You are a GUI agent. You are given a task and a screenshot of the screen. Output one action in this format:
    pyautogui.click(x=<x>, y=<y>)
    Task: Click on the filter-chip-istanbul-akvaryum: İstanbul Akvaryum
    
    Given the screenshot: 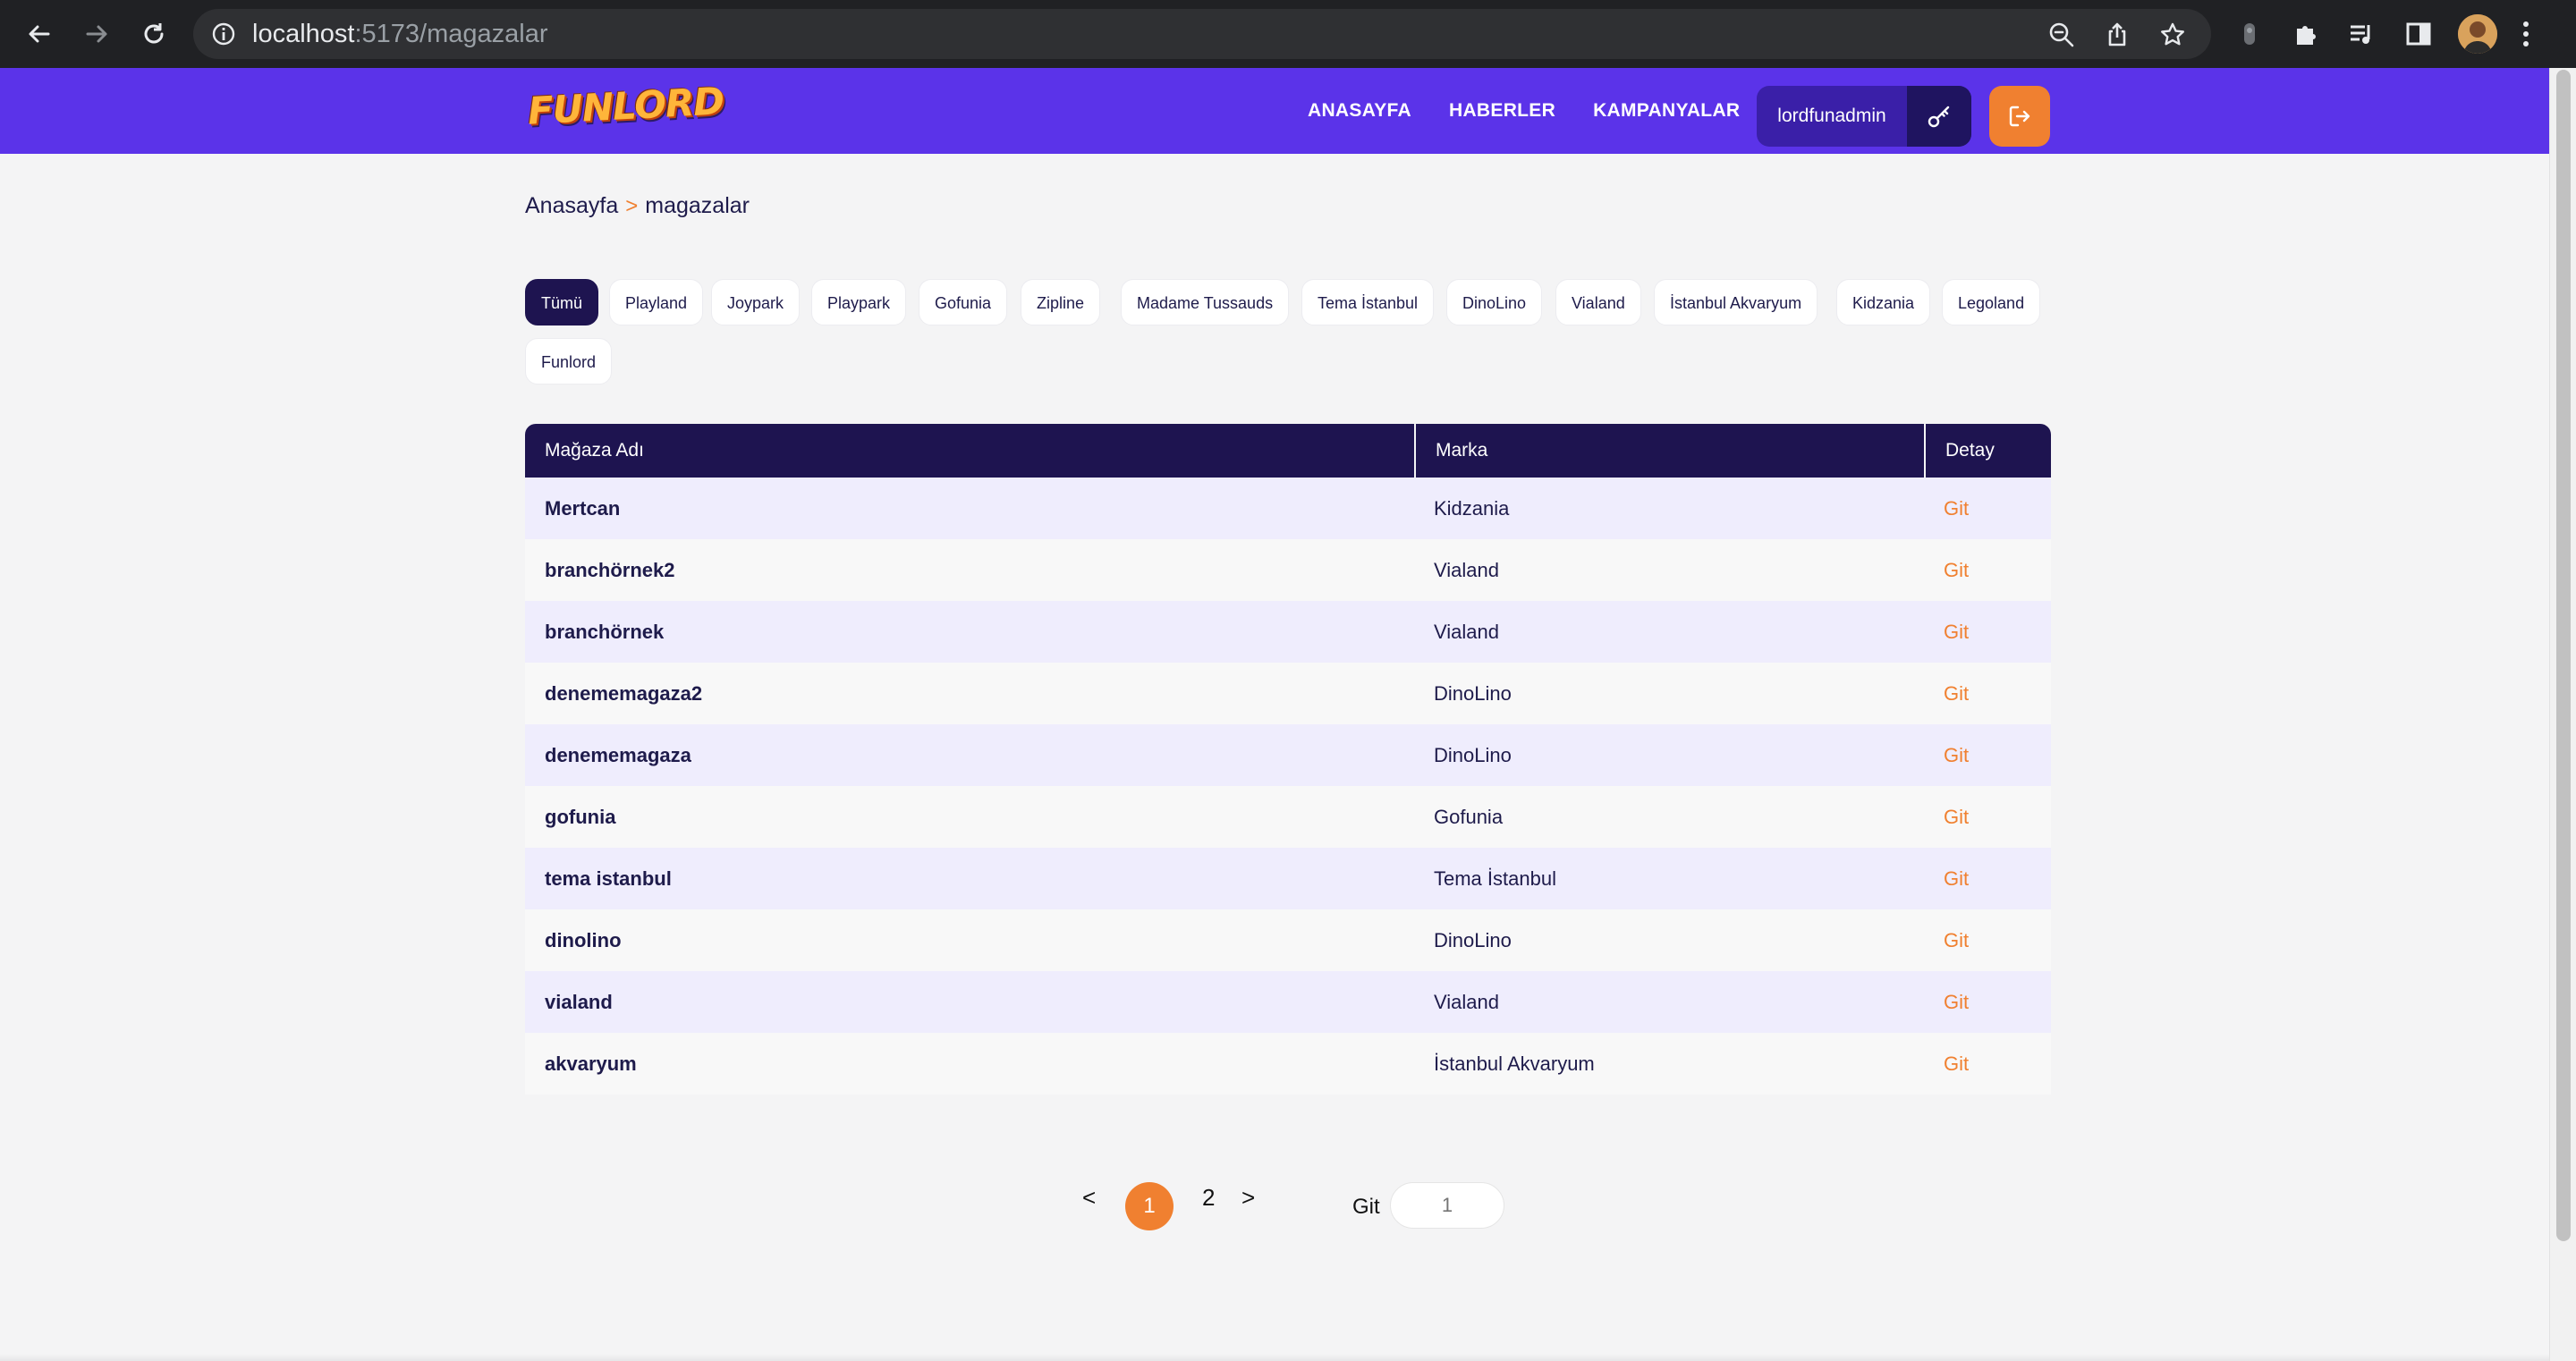 What is the action you would take?
    pyautogui.click(x=1736, y=302)
    